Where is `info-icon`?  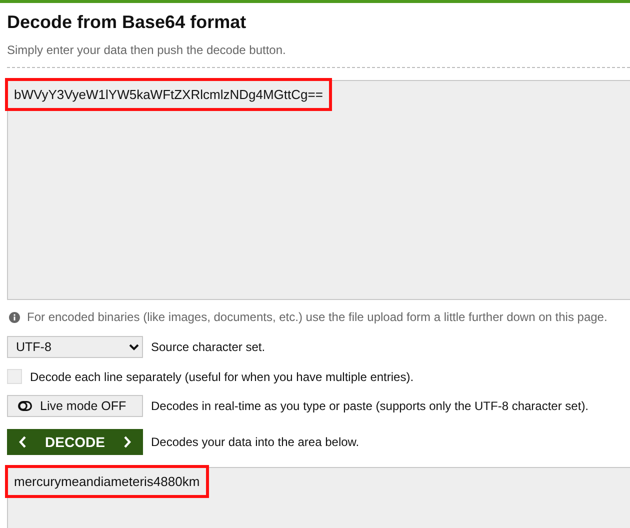
info-icon is located at coordinates (14, 317).